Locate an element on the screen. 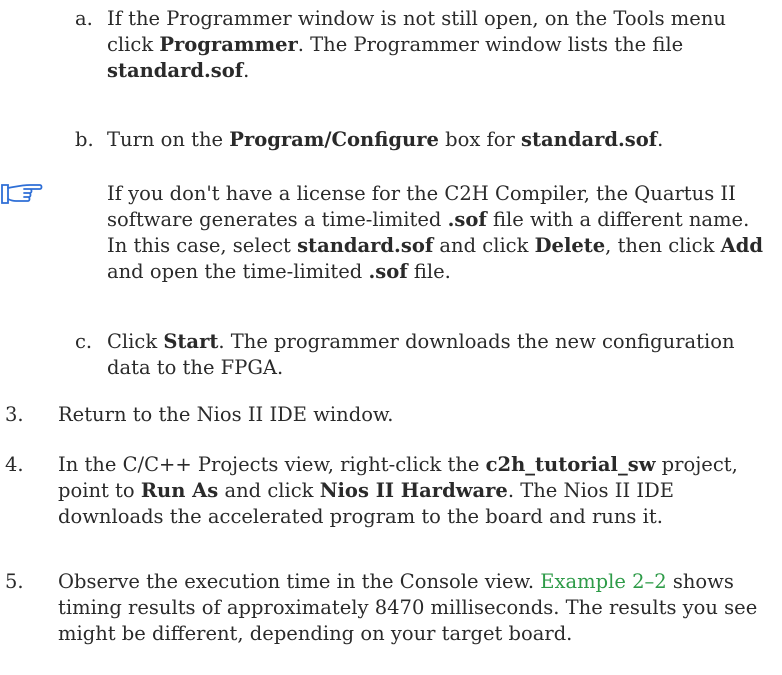 This screenshot has width=782, height=675. step-text: Return to the Nios II IDE window. is located at coordinates (226, 414).